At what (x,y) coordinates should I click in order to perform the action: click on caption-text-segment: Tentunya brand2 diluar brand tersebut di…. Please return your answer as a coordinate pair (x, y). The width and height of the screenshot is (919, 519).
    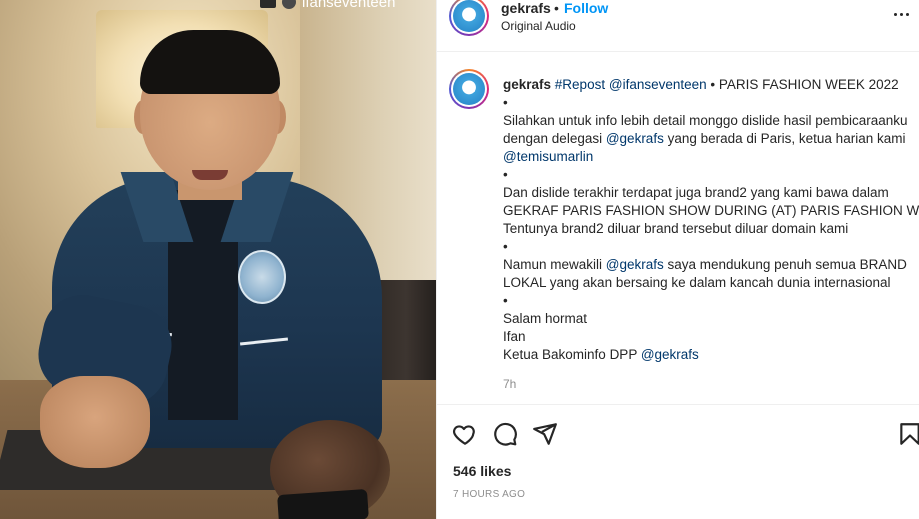
    Looking at the image, I should click on (676, 228).